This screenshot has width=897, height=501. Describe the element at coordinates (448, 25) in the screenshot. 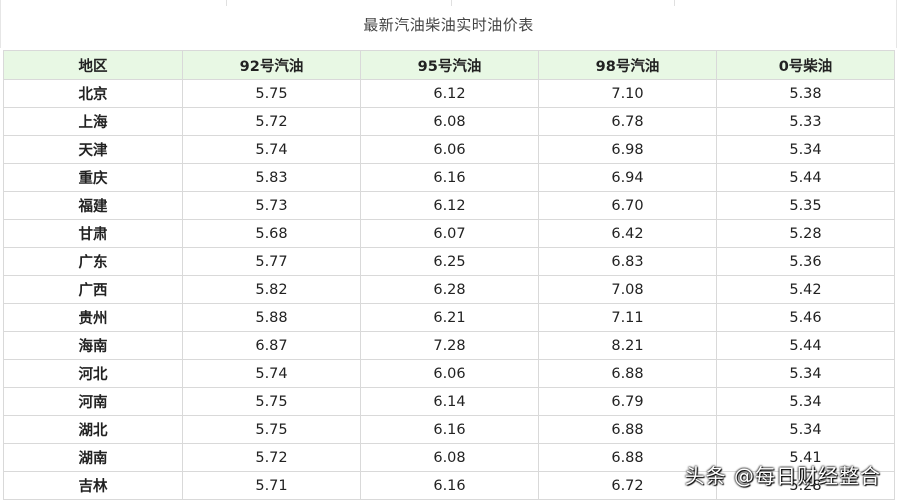

I see `table-caption: 最新汽油柴油实时油价表` at that location.